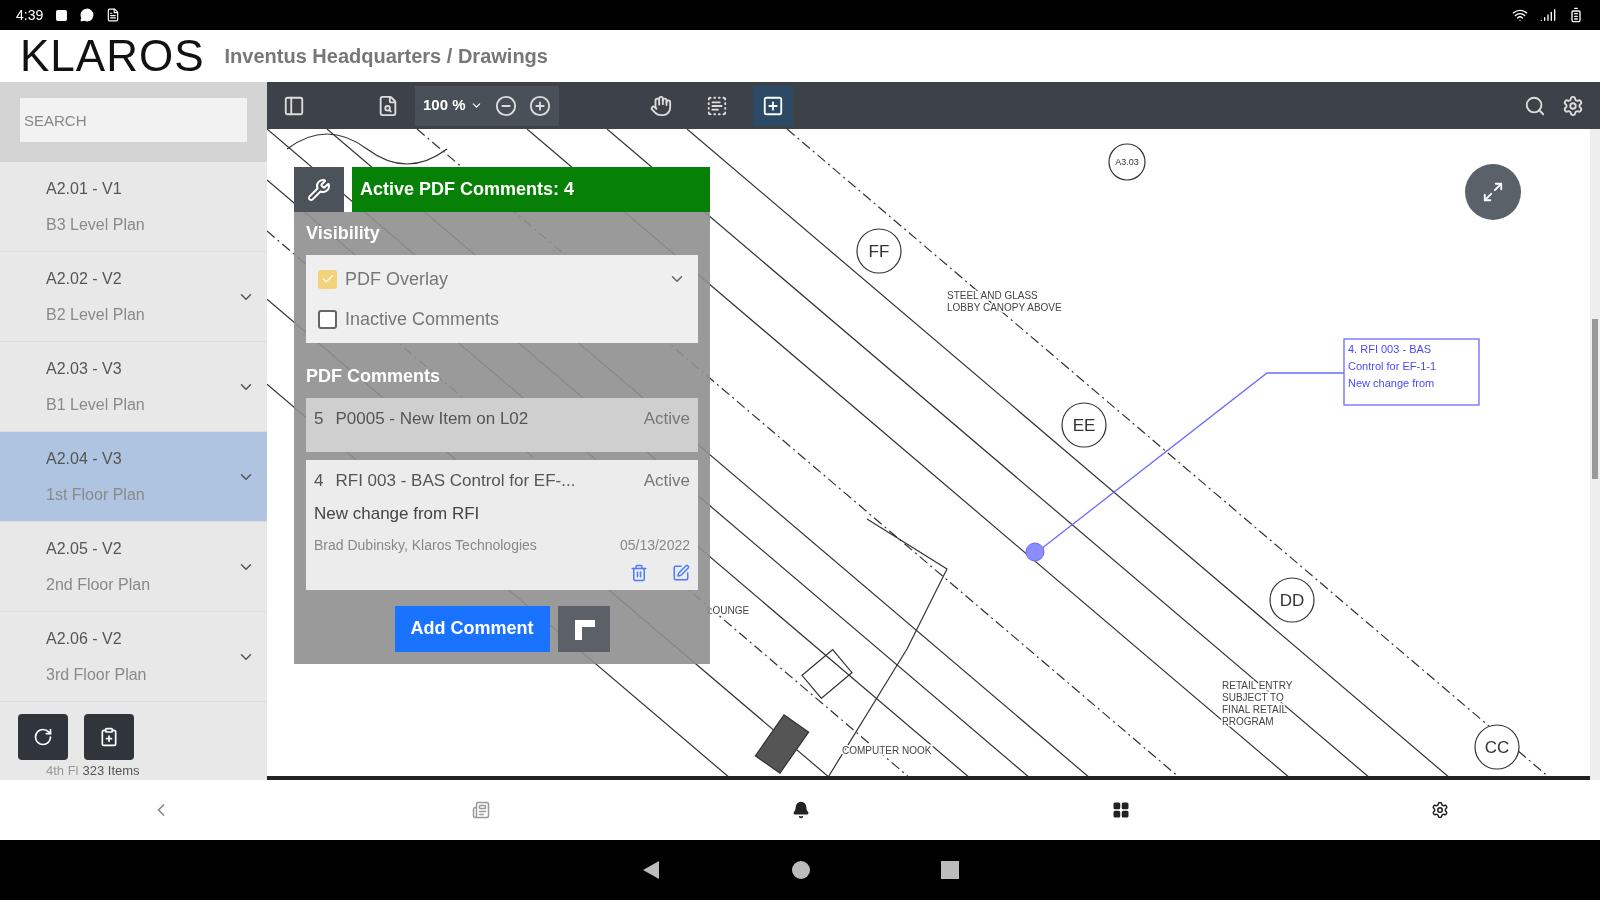  I want to click on signal-icon, so click(1548, 15).